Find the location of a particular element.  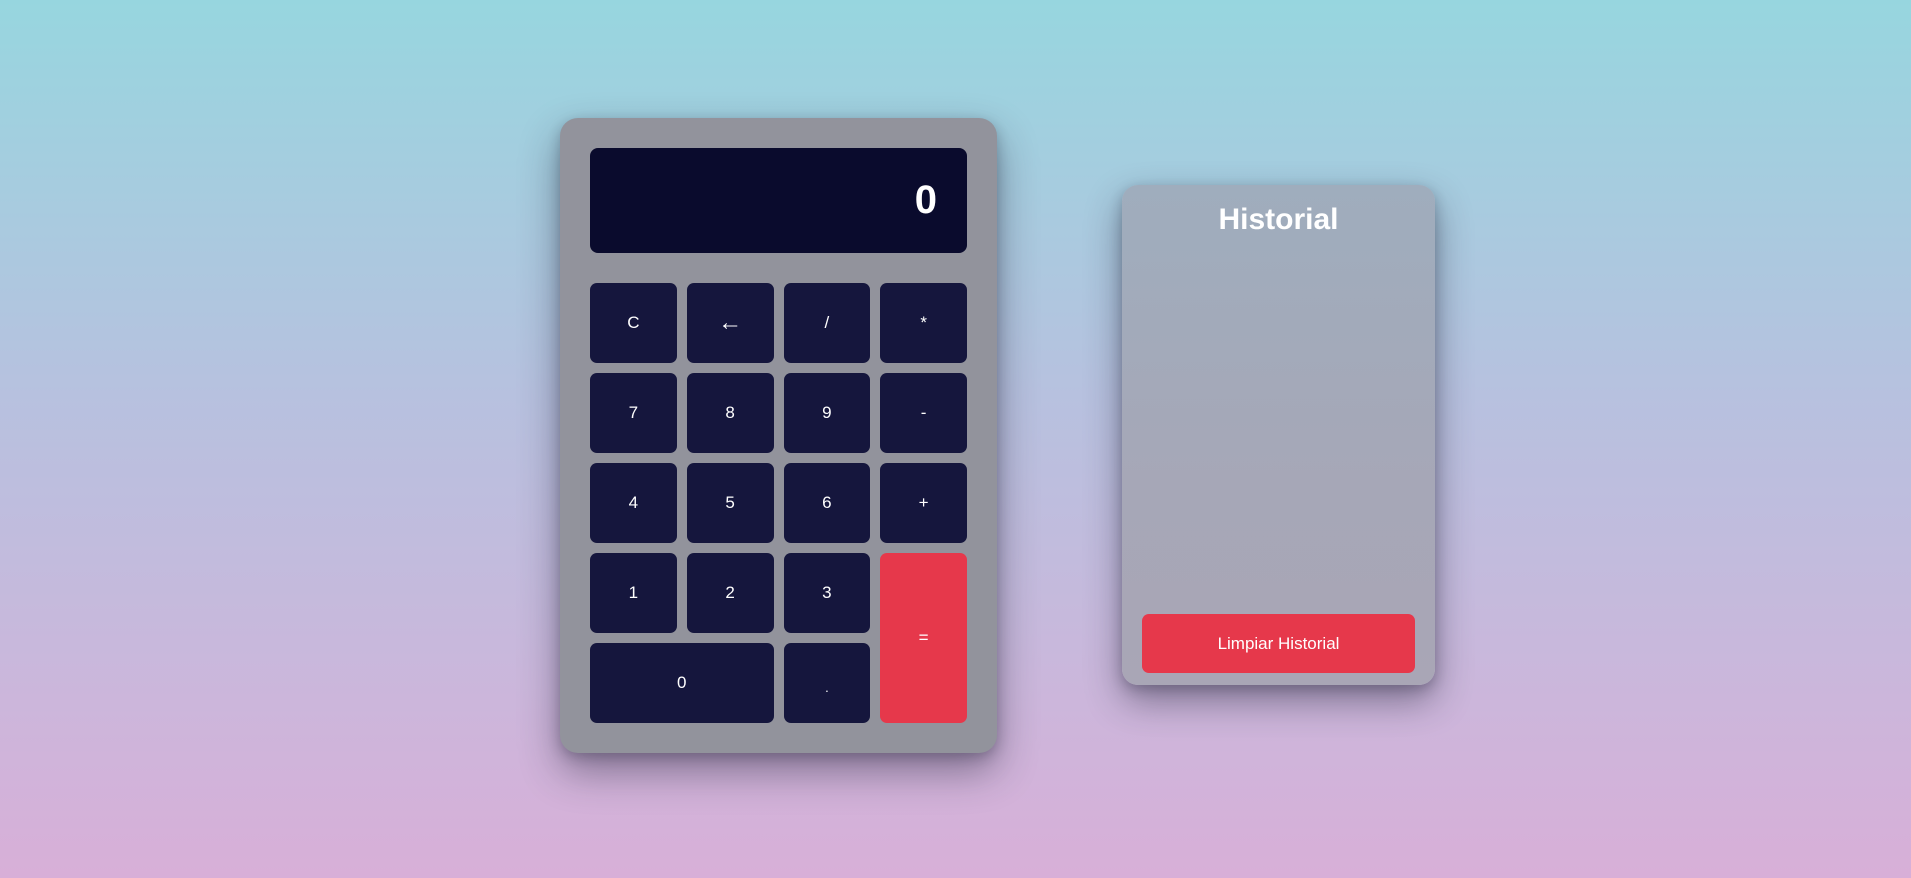

multiply-button: * is located at coordinates (923, 323).